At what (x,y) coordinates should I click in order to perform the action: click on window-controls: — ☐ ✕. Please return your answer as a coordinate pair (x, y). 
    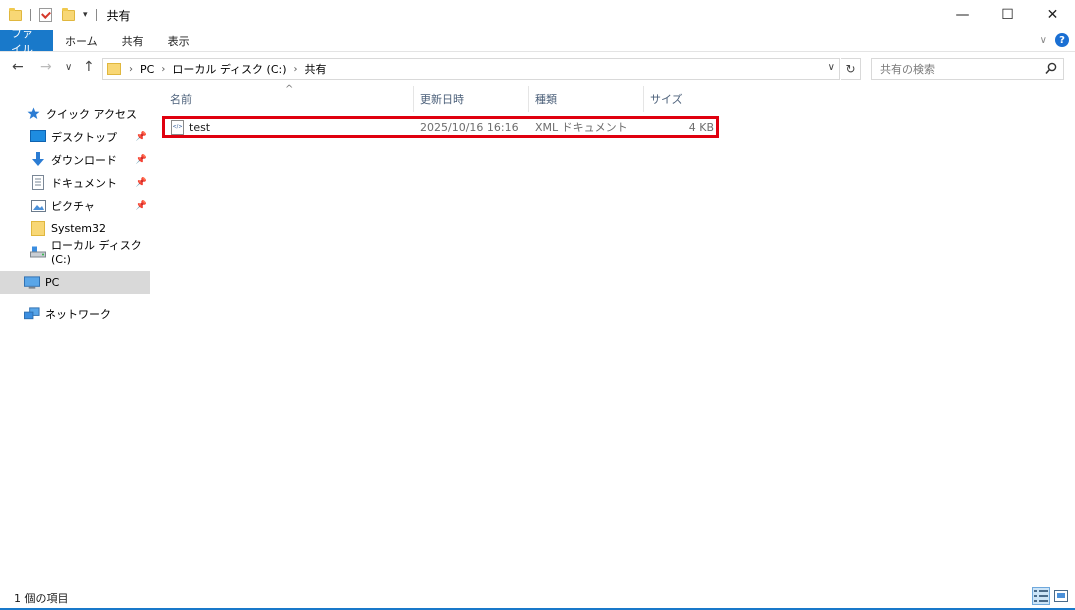
    Looking at the image, I should click on (1007, 15).